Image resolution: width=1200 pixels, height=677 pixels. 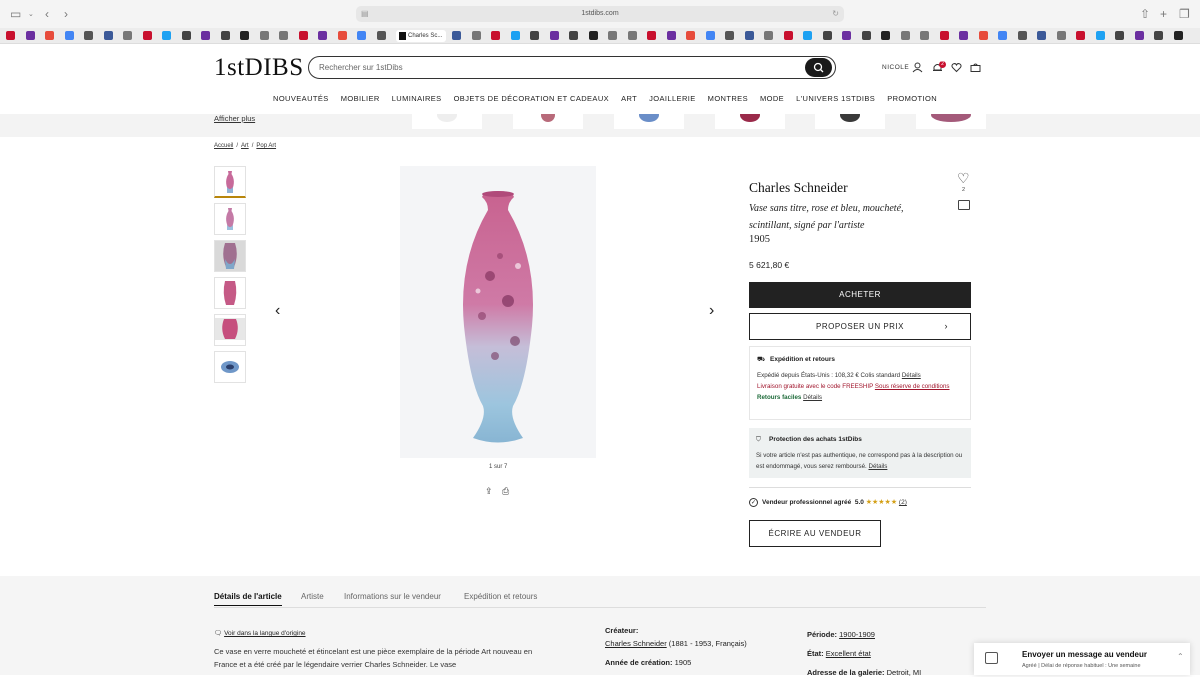 I want to click on site-settings-icon: ▤, so click(x=365, y=14).